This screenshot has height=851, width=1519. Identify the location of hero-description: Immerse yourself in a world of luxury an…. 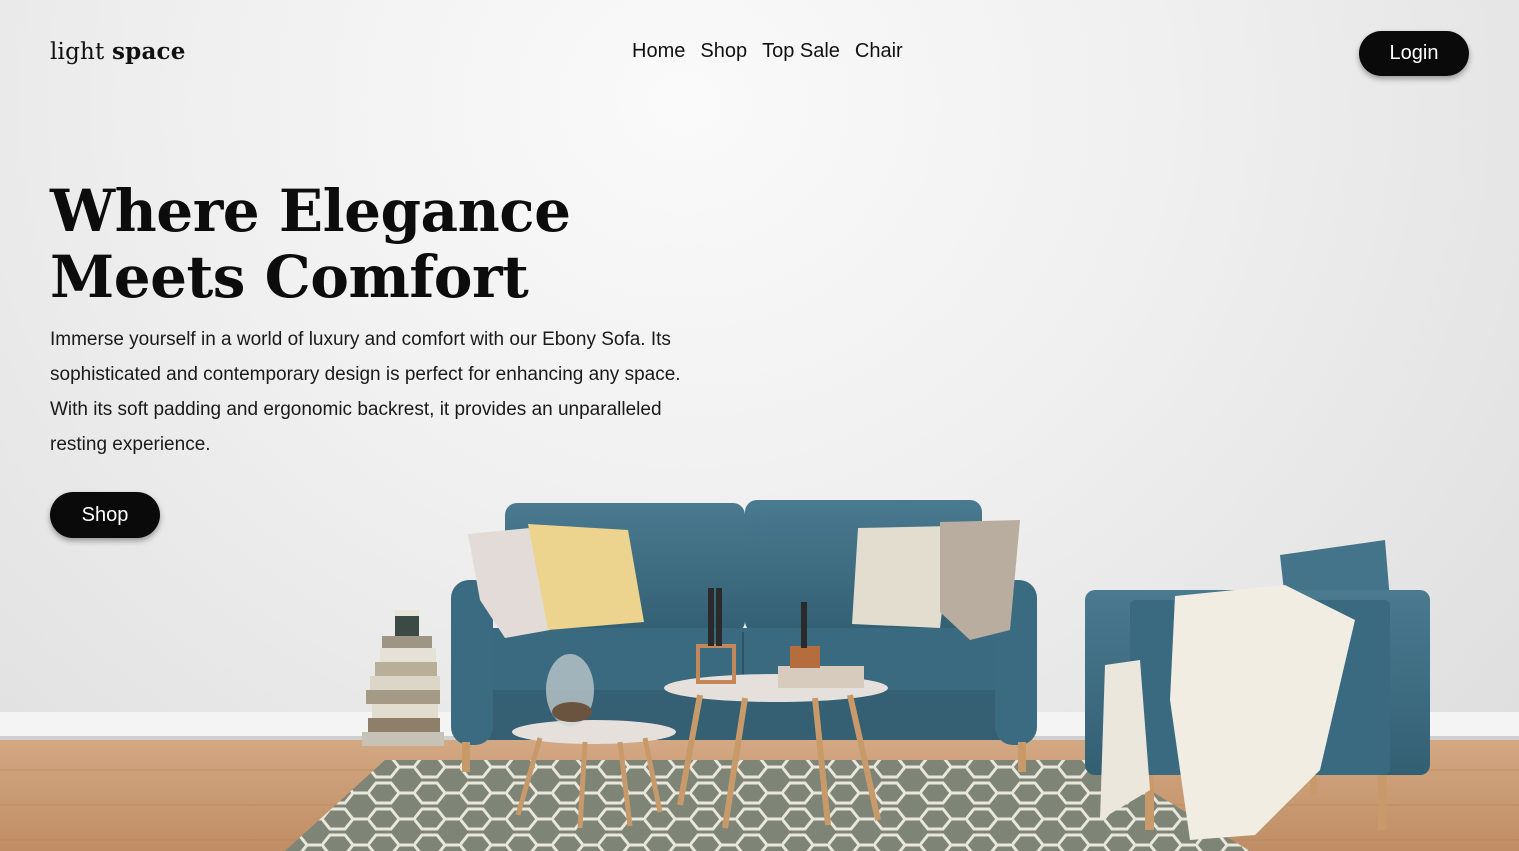
(365, 392).